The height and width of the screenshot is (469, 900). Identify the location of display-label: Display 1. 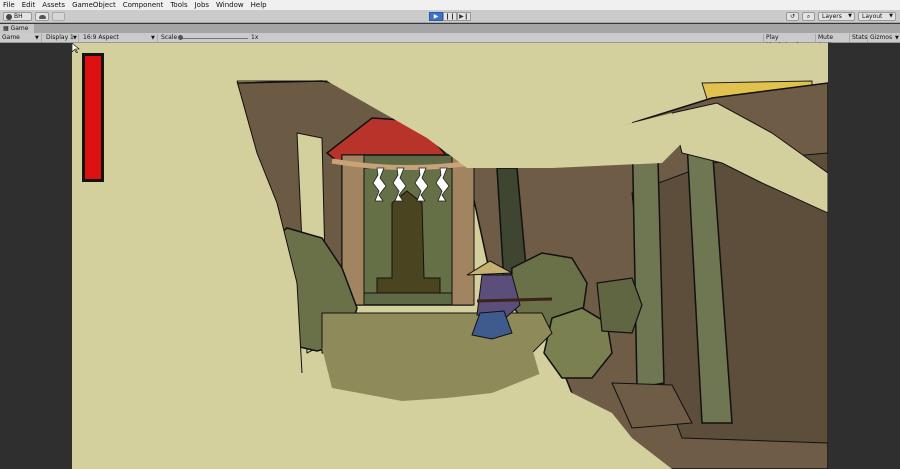
(60, 37).